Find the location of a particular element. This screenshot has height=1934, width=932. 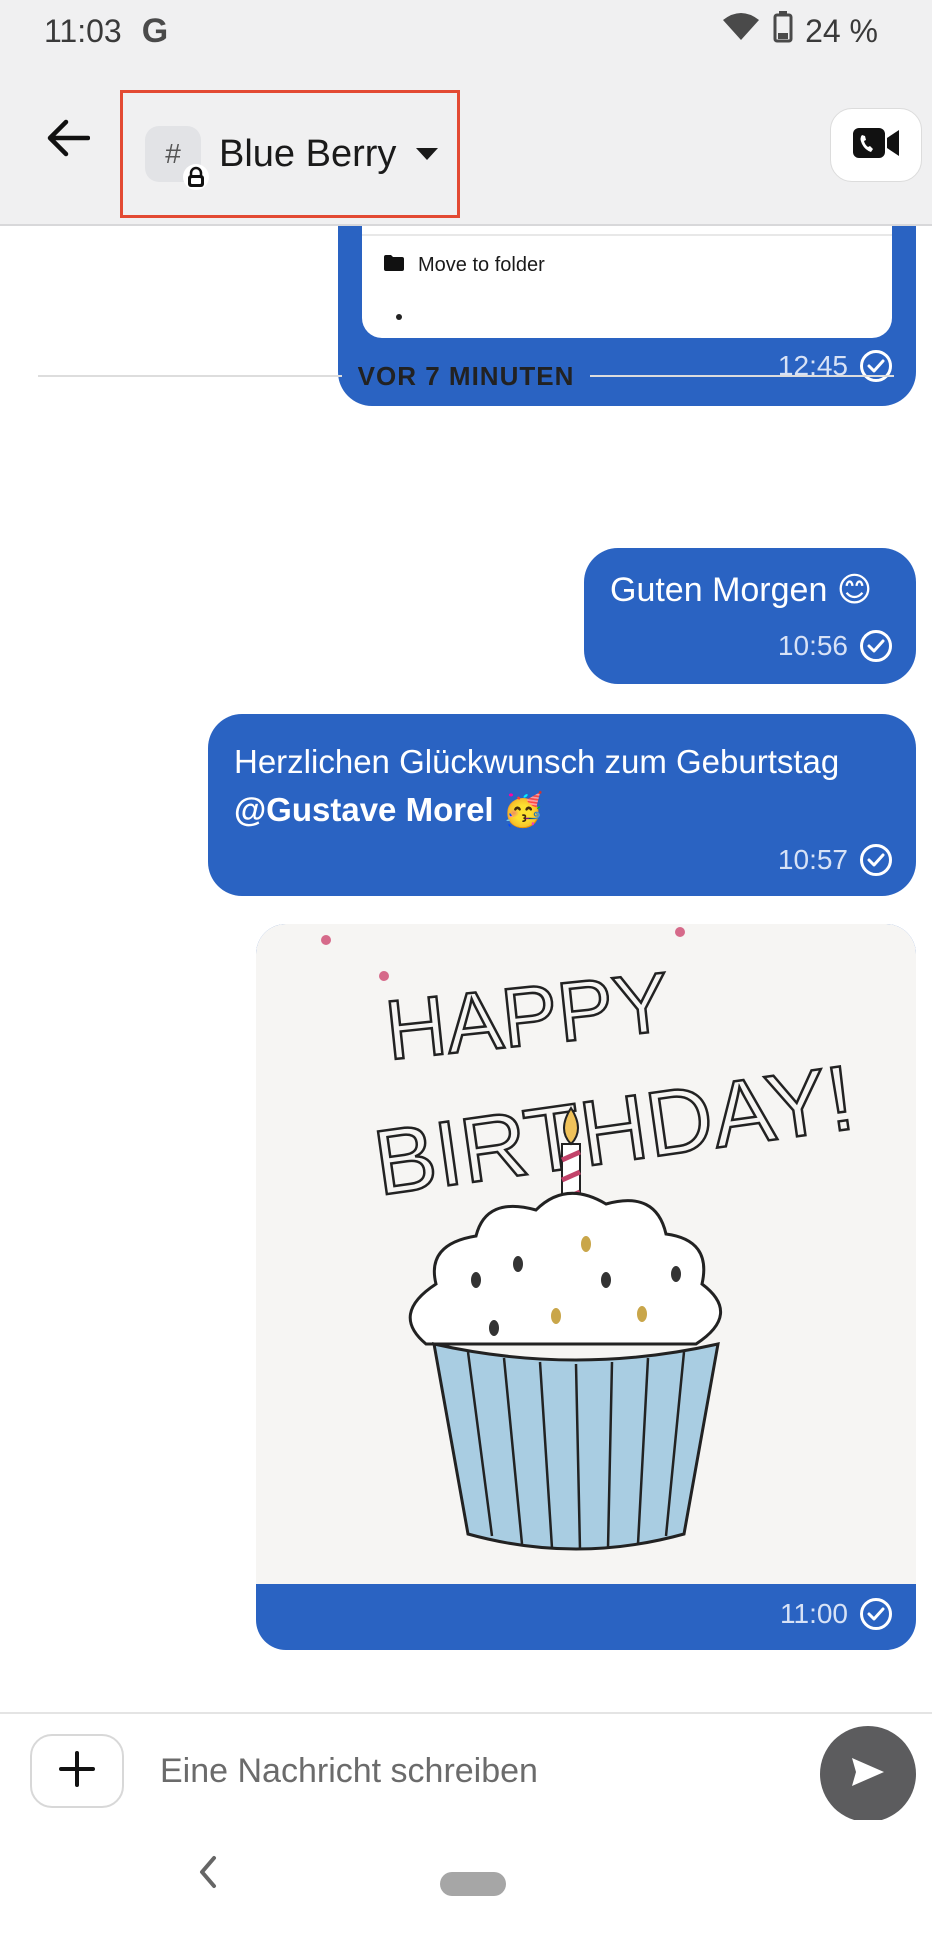

user-mention: @Gustave Morel is located at coordinates (364, 809).